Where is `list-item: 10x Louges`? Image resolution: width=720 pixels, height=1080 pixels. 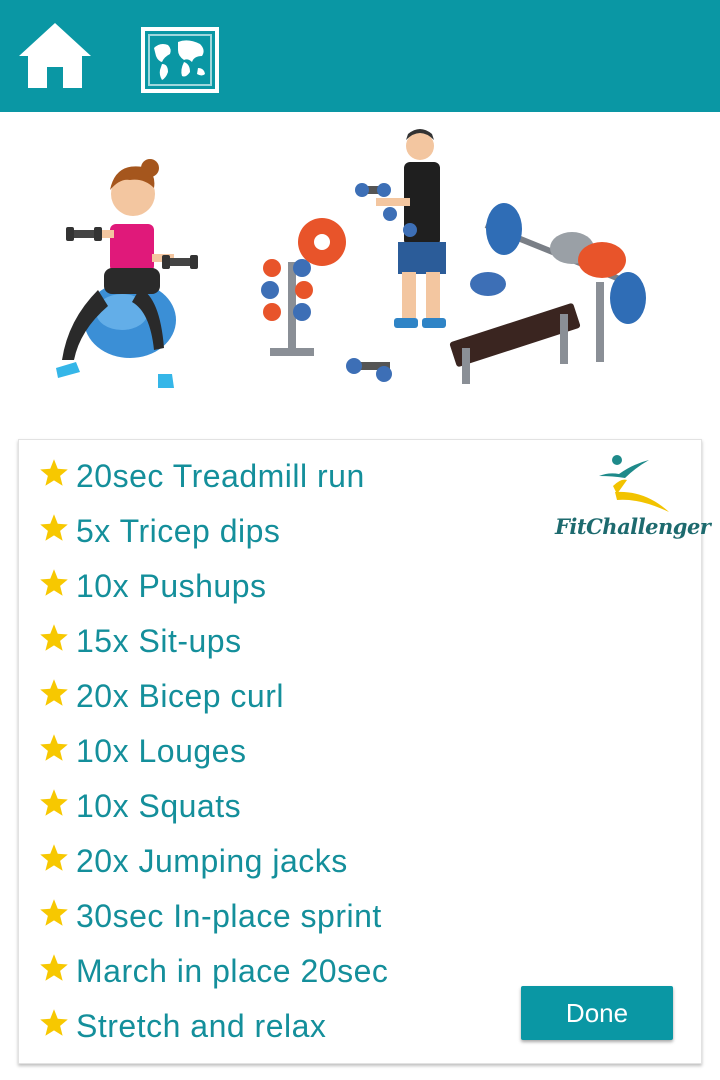 list-item: 10x Louges is located at coordinates (213, 754).